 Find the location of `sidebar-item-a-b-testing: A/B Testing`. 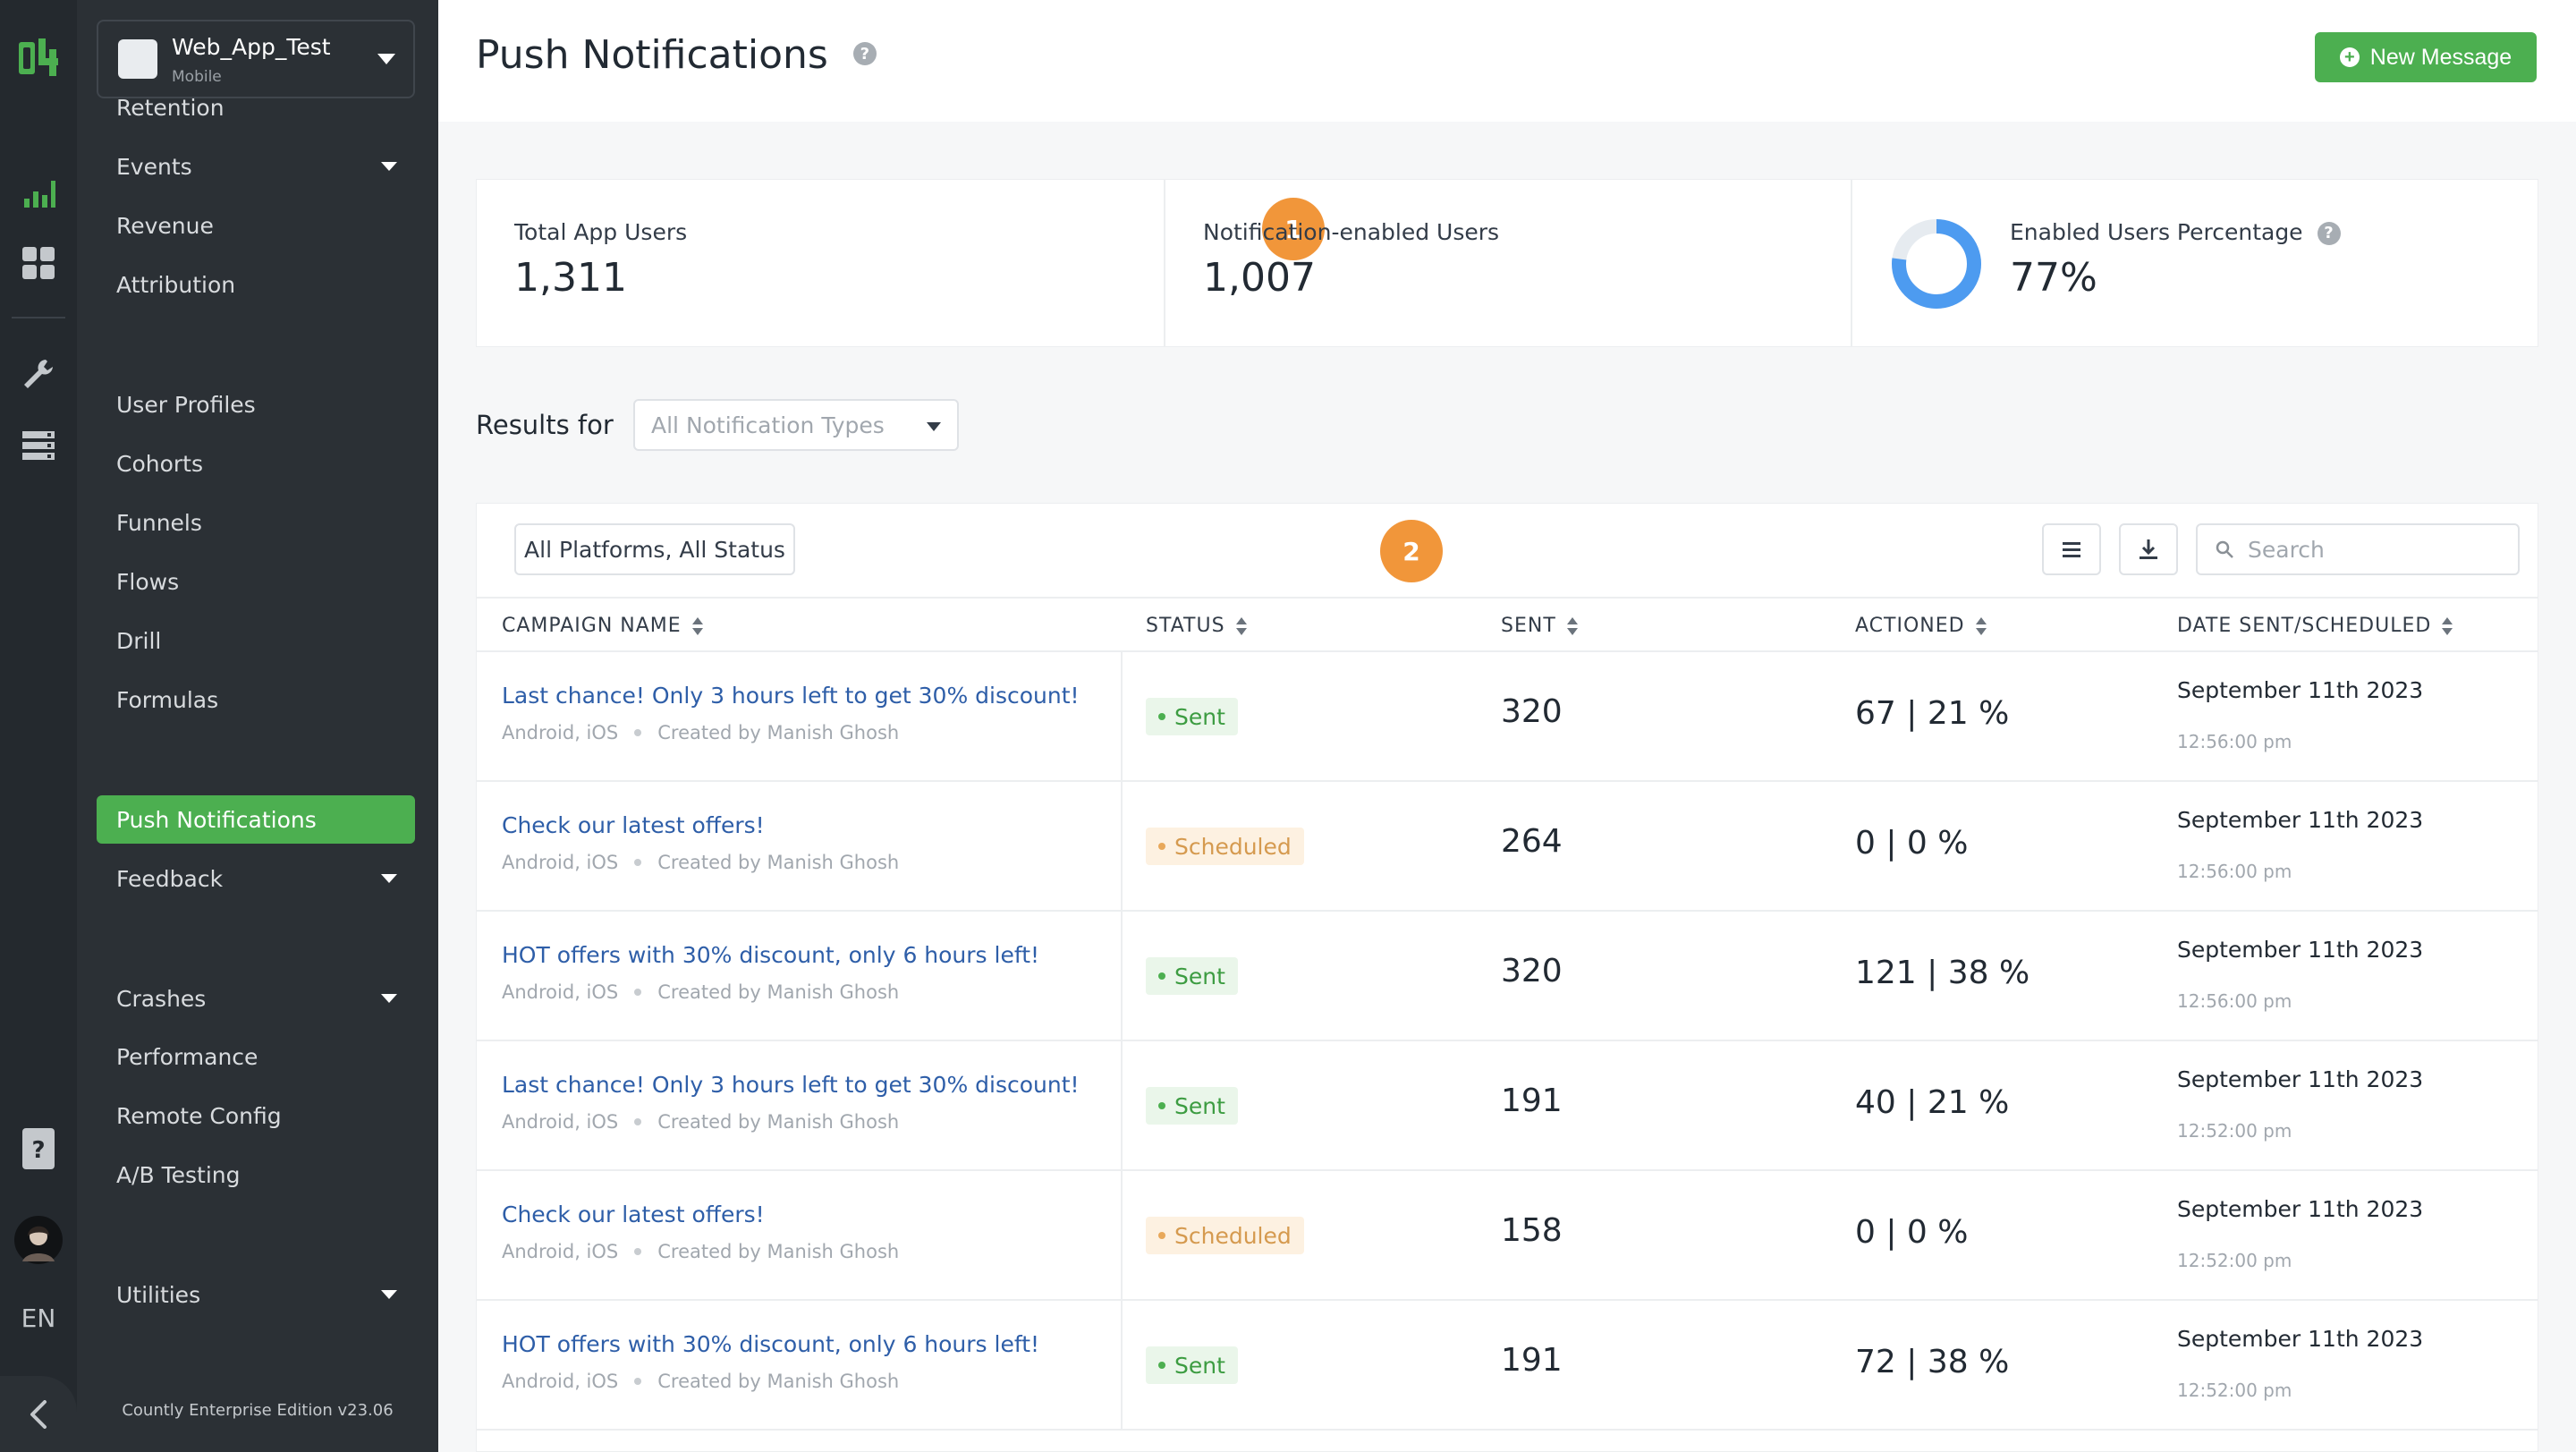

sidebar-item-a-b-testing: A/B Testing is located at coordinates (256, 1175).